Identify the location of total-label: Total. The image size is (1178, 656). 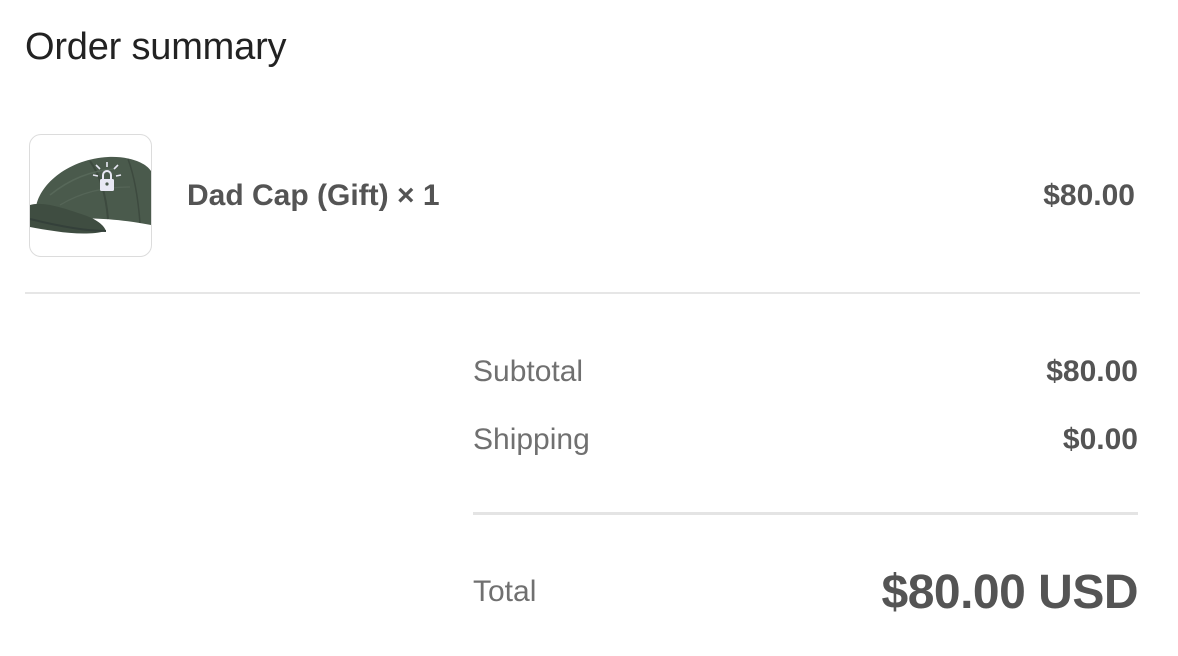
(505, 591).